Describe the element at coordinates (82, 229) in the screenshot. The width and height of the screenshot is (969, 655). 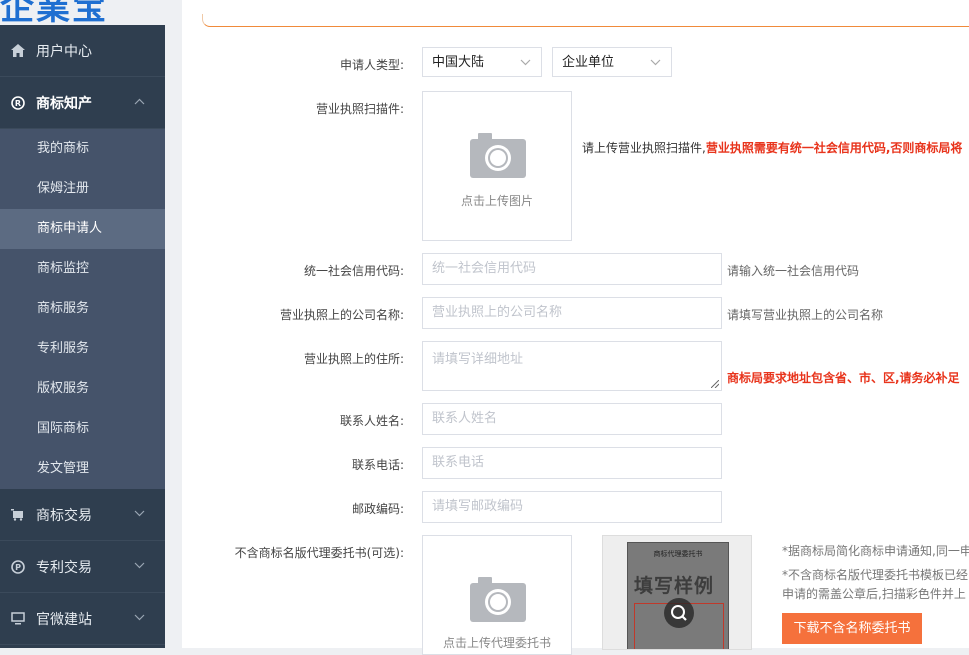
I see `sidebar-subitem-trademark-applicant: 商标申请人` at that location.